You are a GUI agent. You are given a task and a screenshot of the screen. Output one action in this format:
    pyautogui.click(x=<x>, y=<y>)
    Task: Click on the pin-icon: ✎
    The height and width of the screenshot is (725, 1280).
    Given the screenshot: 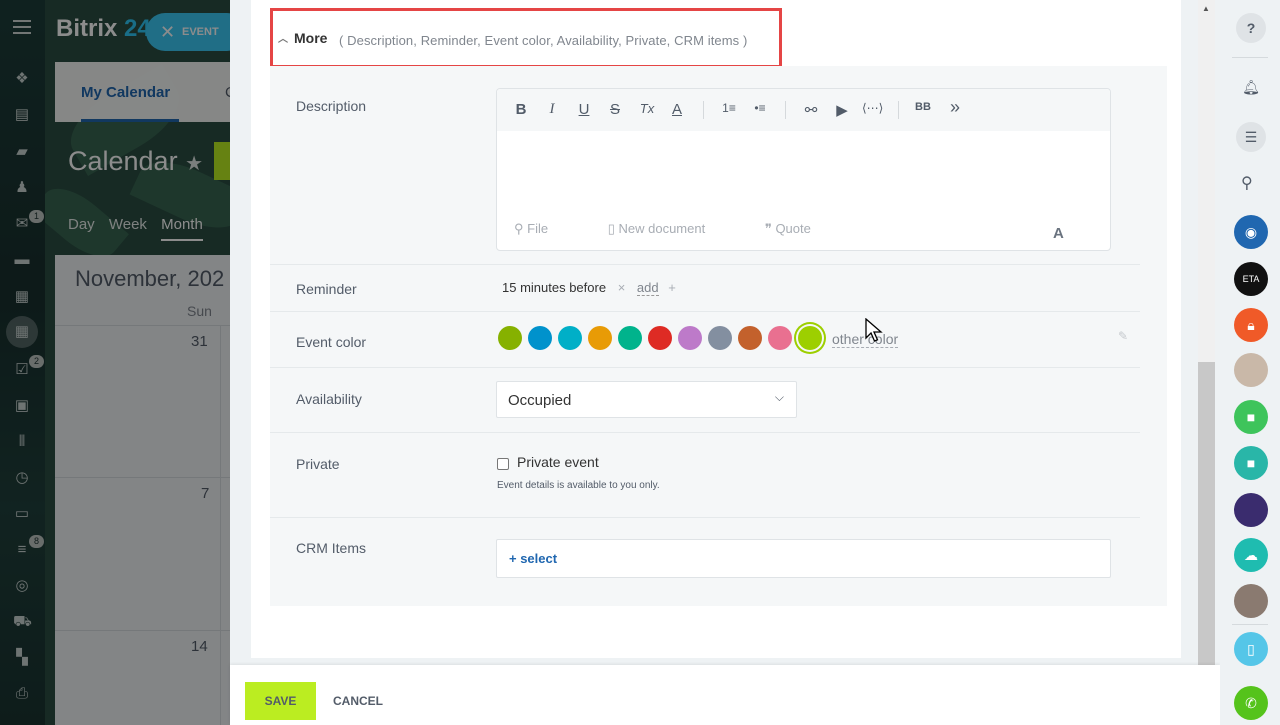 What is the action you would take?
    pyautogui.click(x=1123, y=336)
    